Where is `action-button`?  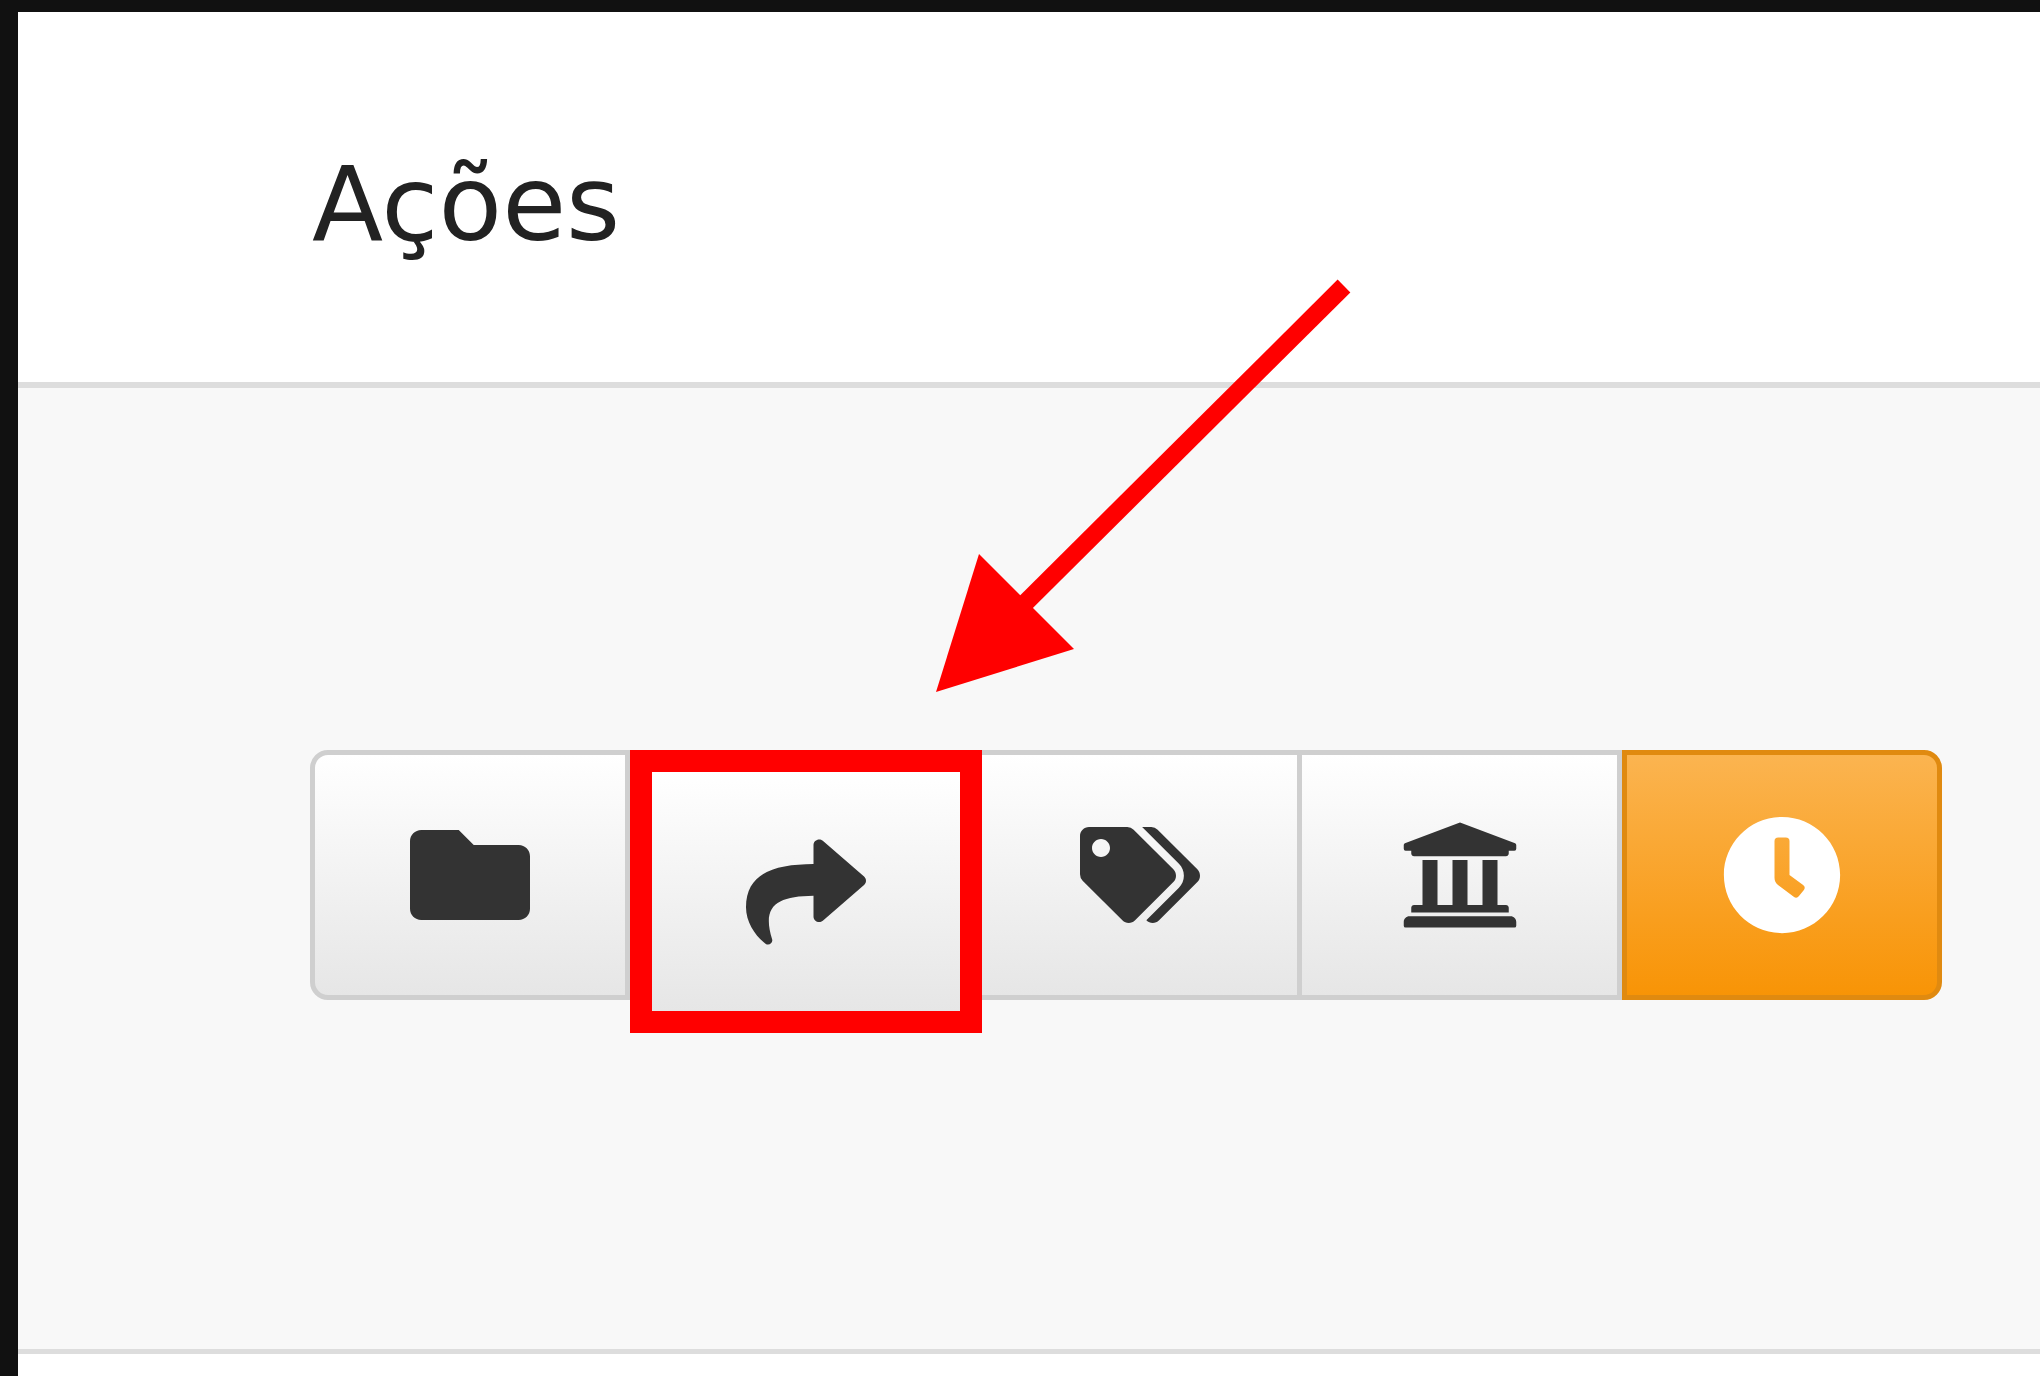
action-button is located at coordinates (806, 891).